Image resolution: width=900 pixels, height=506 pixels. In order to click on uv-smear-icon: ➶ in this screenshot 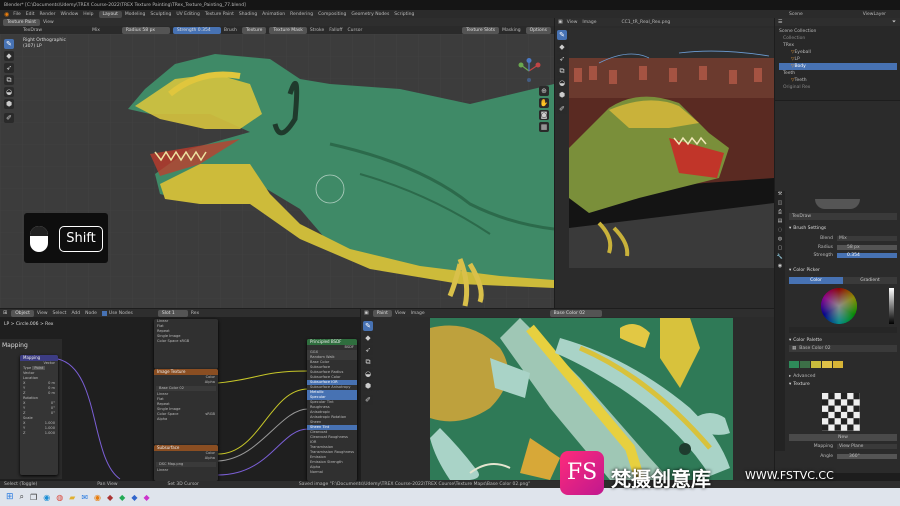, I will do `click(368, 350)`.